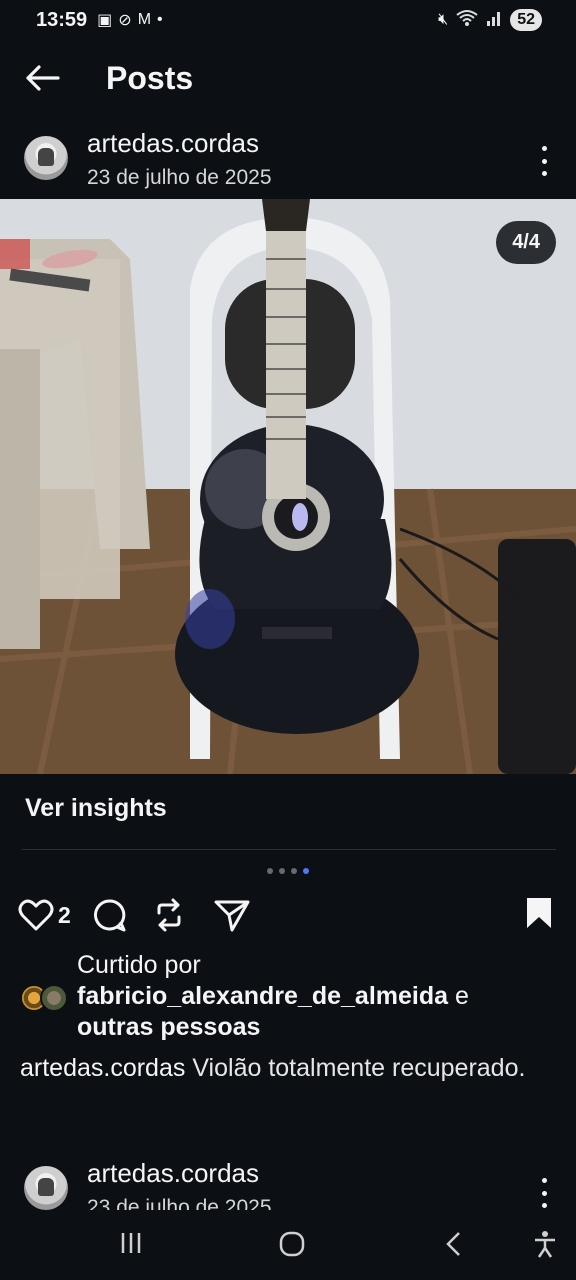  Describe the element at coordinates (526, 242) in the screenshot. I see `carousel-counter: 4/4` at that location.